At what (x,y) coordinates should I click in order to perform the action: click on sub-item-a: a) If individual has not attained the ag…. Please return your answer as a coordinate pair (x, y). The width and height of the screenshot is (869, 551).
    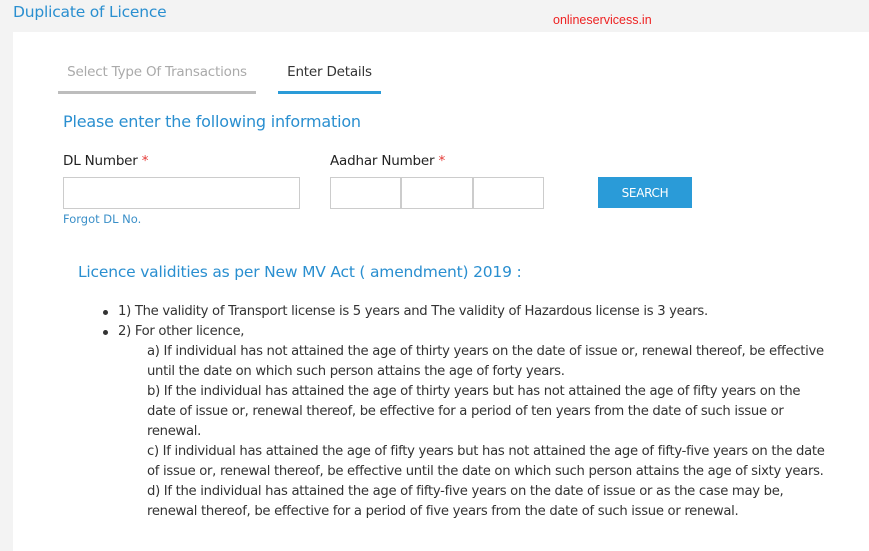
    Looking at the image, I should click on (485, 361).